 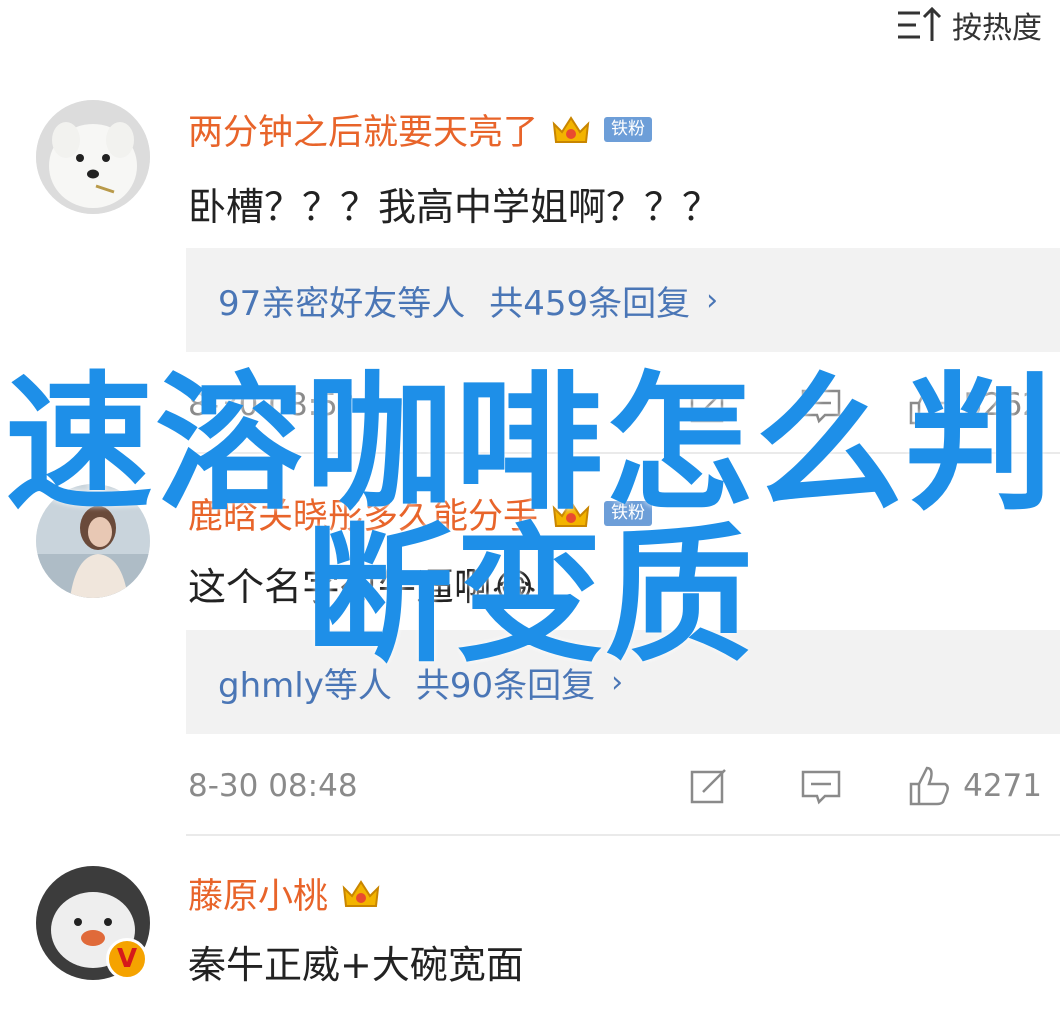 What do you see at coordinates (590, 303) in the screenshot?
I see `reply-count: 共459条回复` at bounding box center [590, 303].